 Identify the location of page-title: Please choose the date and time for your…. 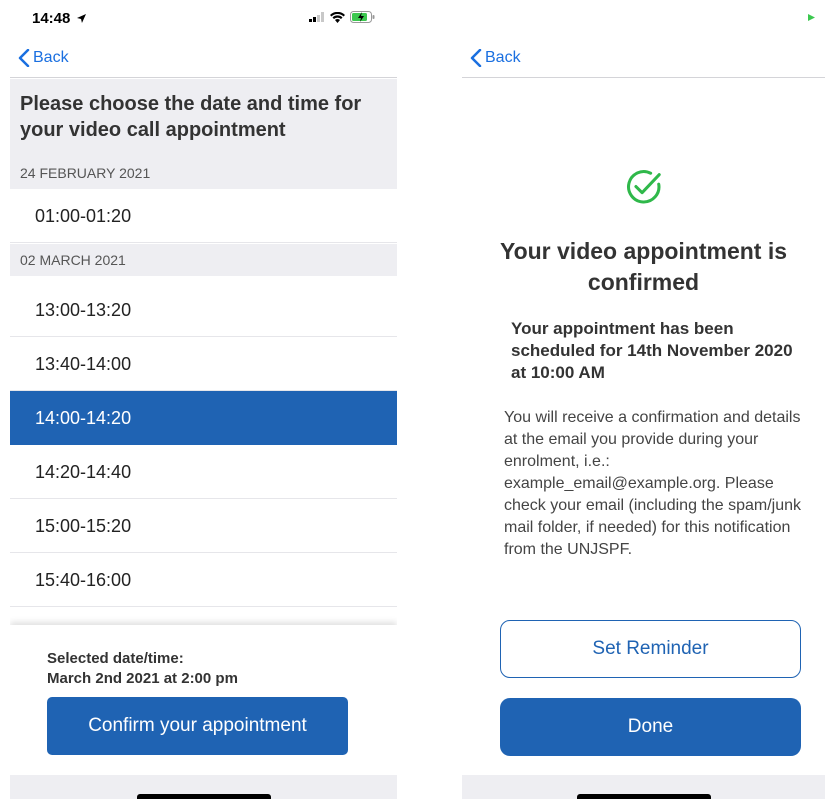
(191, 117).